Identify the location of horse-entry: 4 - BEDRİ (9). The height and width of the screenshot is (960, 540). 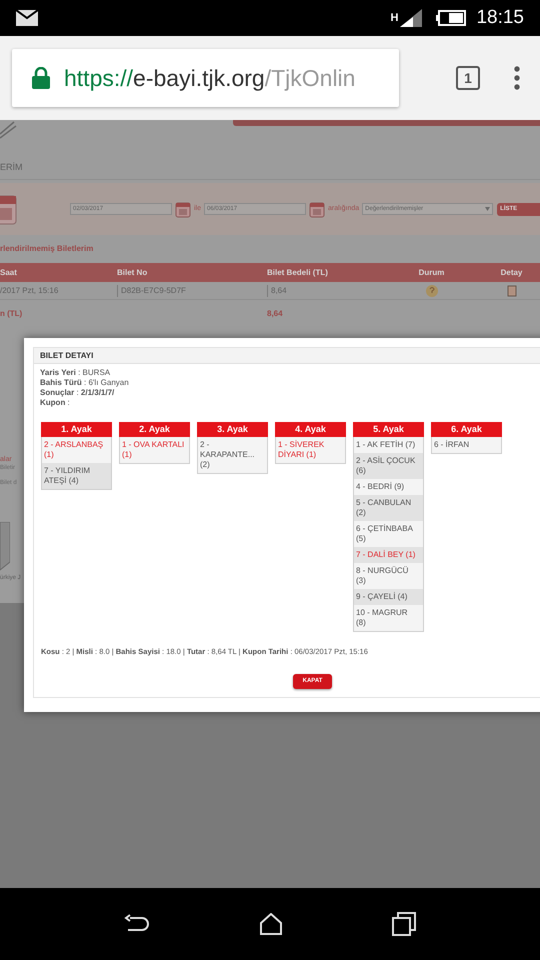
(388, 487).